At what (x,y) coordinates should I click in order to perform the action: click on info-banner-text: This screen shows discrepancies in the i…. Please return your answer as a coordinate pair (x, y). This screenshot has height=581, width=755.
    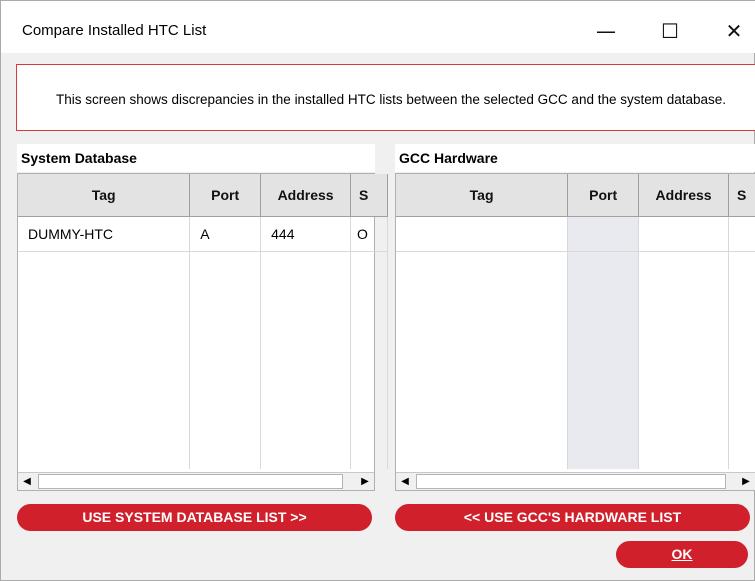
    Looking at the image, I should click on (391, 99).